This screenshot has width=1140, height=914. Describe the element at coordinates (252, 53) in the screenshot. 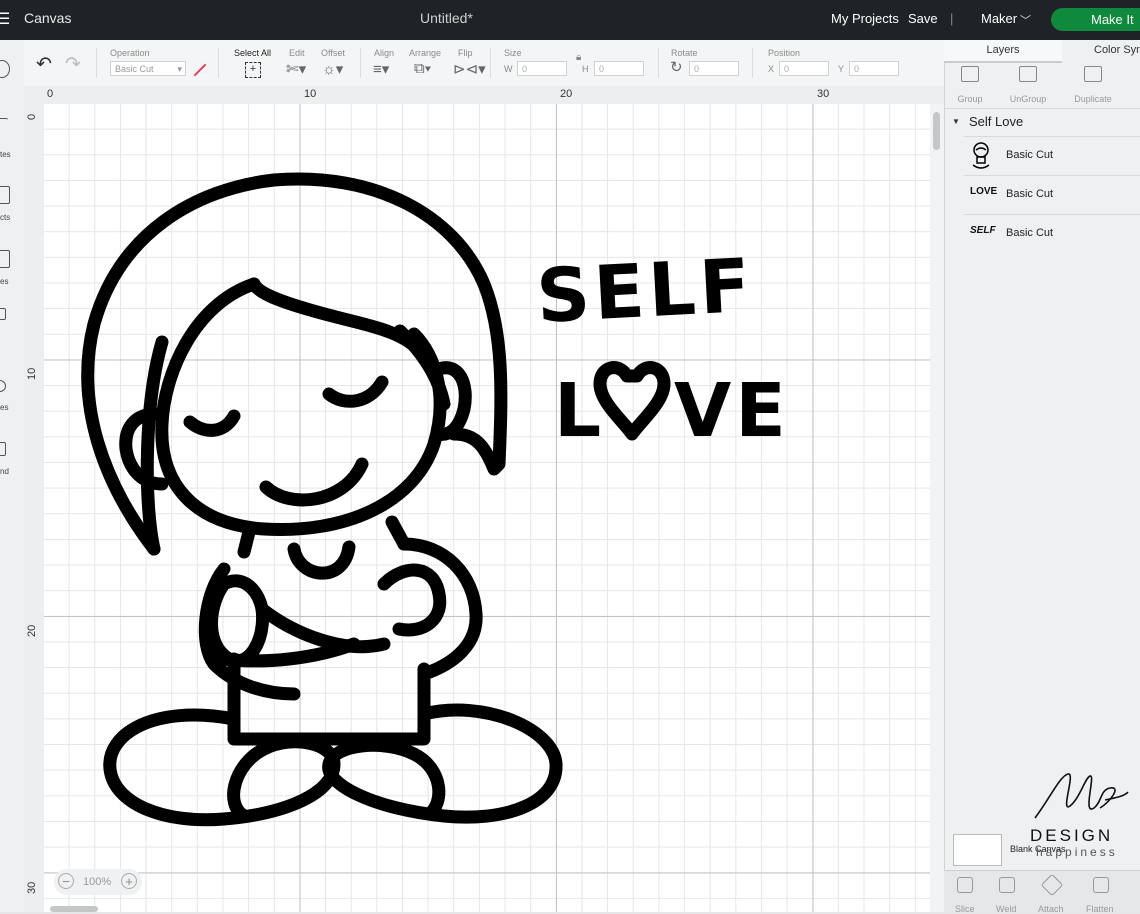

I see `select-all-label: Select All` at that location.